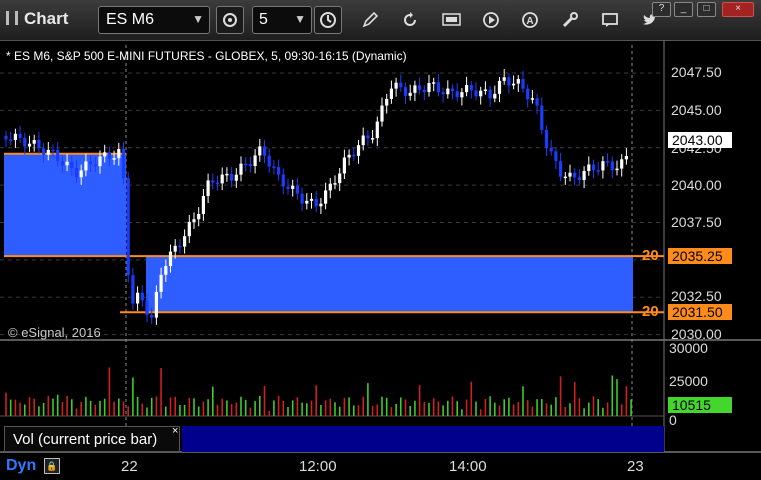 The height and width of the screenshot is (480, 761). Describe the element at coordinates (661, 9) in the screenshot. I see `help-button: ?` at that location.